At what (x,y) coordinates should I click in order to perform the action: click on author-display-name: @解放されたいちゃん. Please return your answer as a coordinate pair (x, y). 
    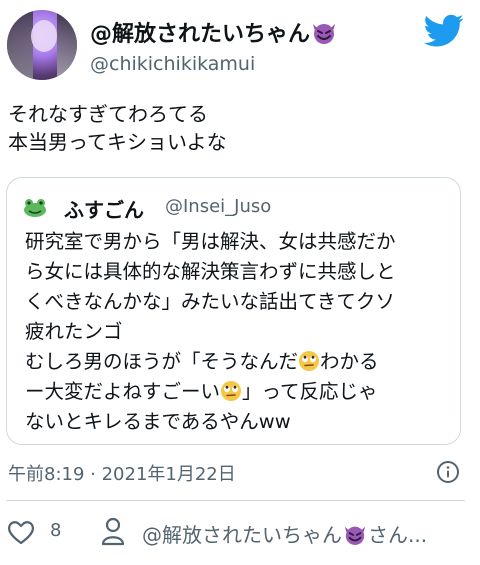
    Looking at the image, I should click on (214, 32).